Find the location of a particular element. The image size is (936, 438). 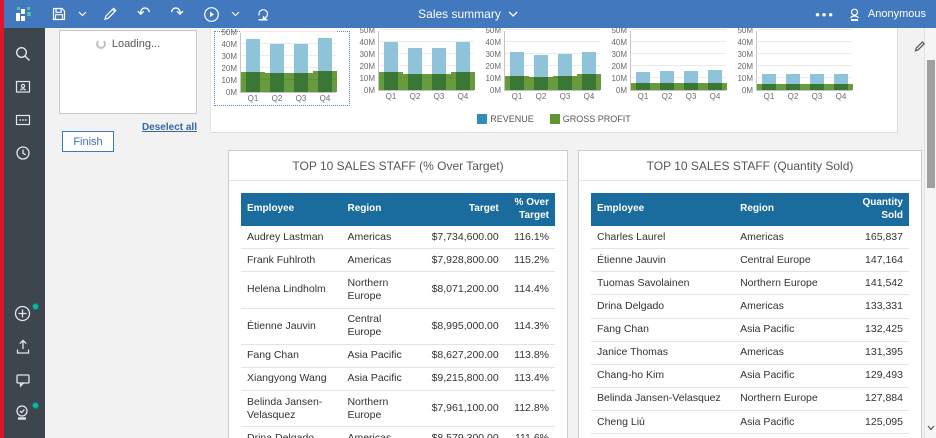

more-options-icon: ••• is located at coordinates (825, 14).